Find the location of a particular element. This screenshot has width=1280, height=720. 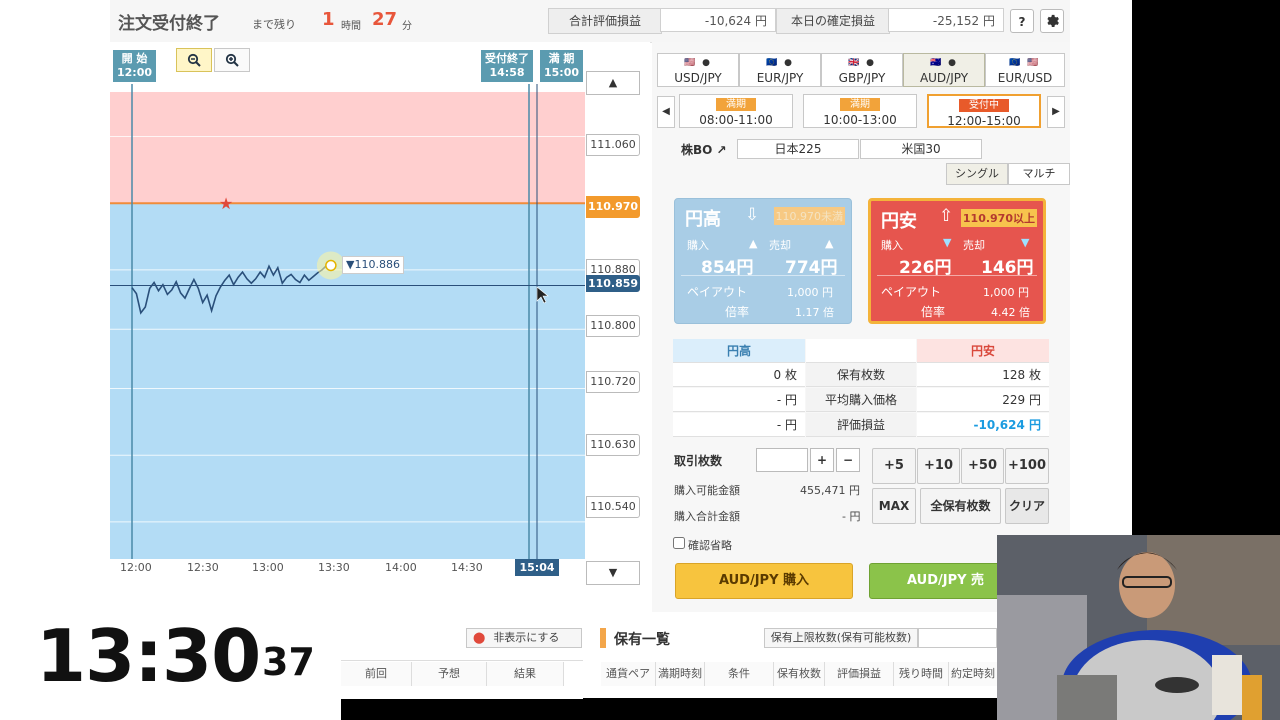

summary-high-qty: 0 枚 is located at coordinates (739, 375).